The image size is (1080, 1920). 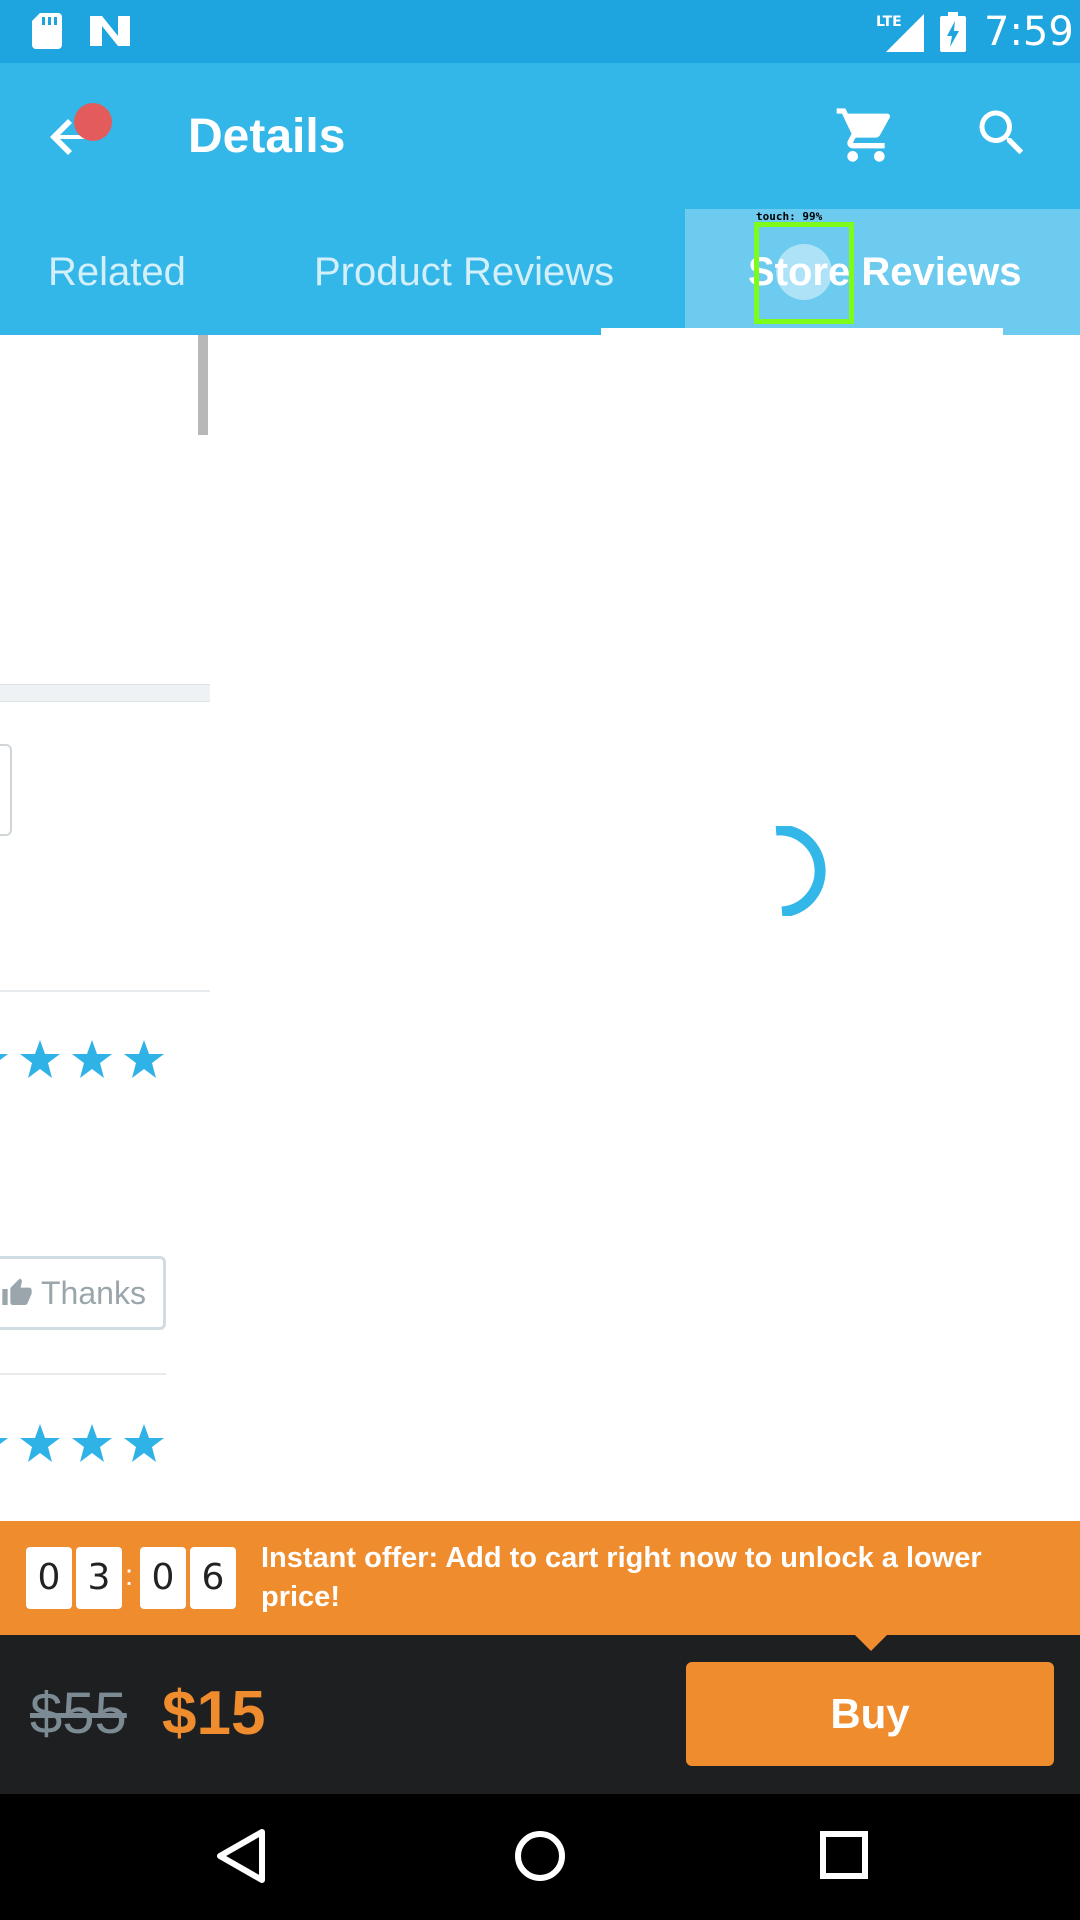 I want to click on text-input-edge, so click(x=6, y=790).